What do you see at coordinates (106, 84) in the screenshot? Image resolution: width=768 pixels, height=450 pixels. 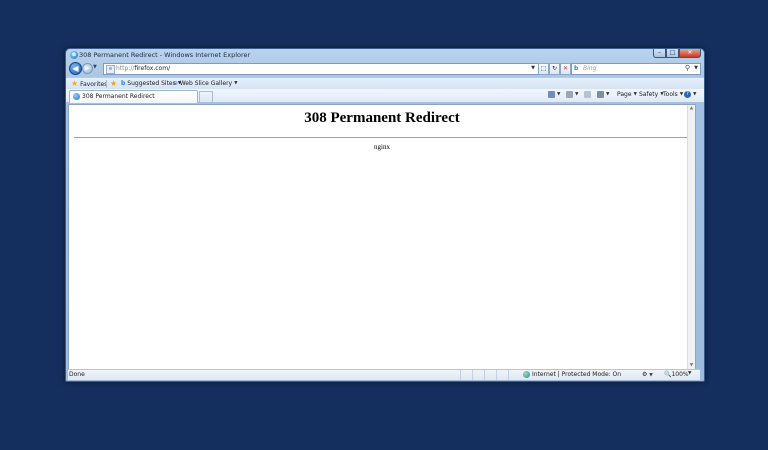 I see `separator` at bounding box center [106, 84].